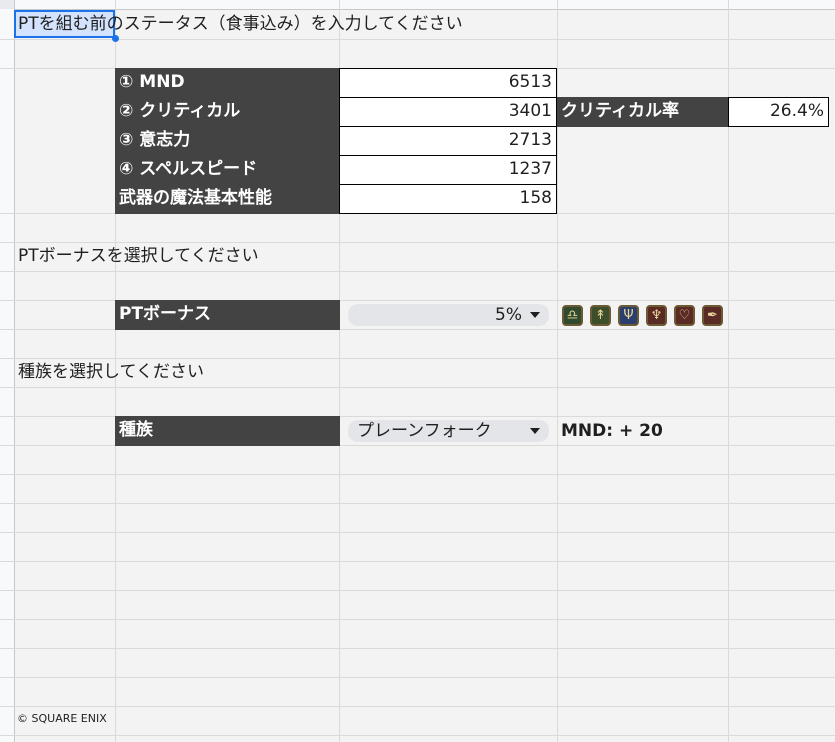 Image resolution: width=835 pixels, height=742 pixels. I want to click on pt-bonus-heading: PTボーナスを選択してください, so click(138, 256).